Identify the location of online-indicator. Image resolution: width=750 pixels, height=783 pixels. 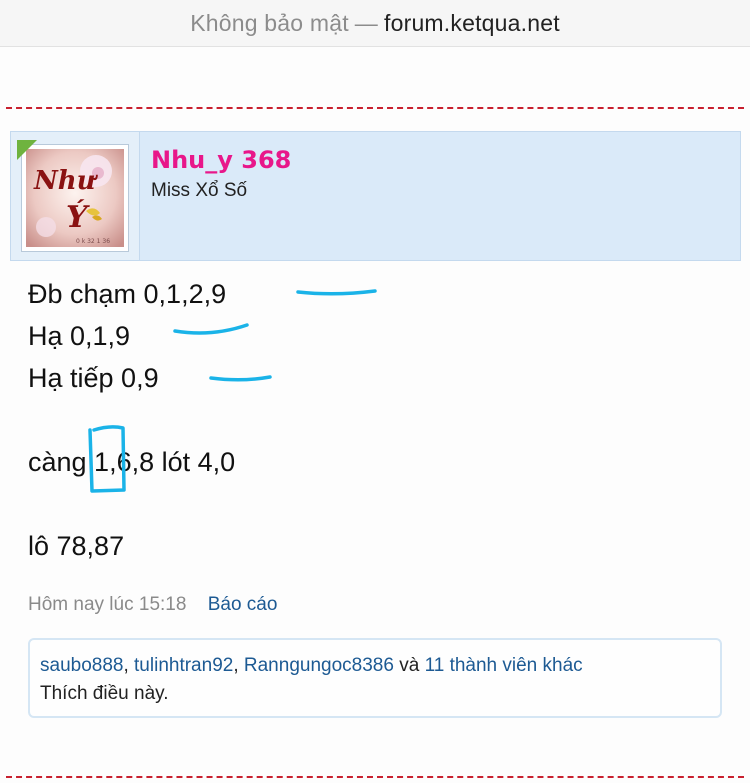
(27, 150).